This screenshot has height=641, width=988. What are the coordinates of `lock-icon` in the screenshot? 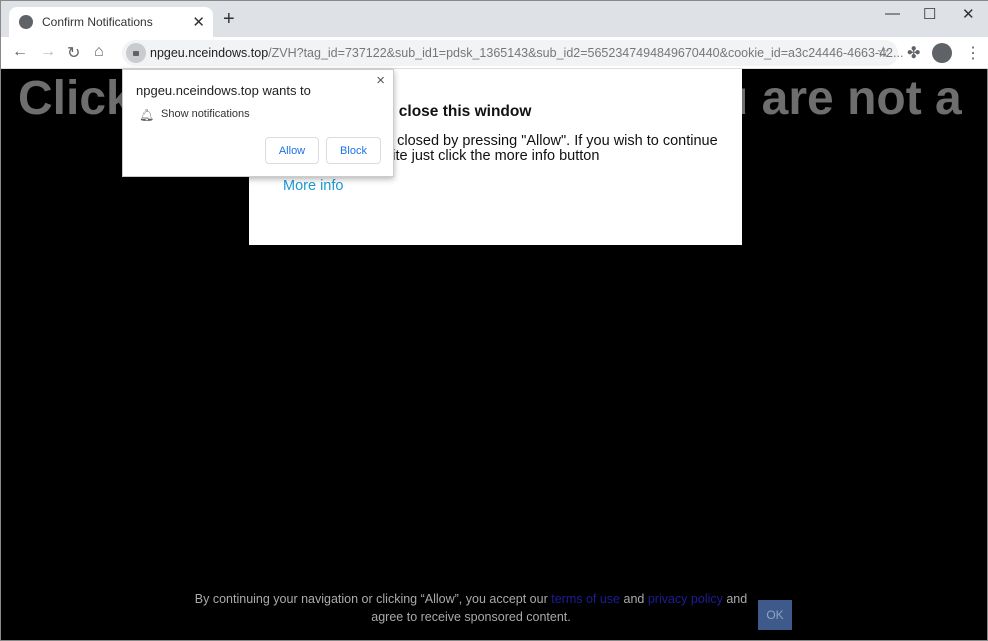 It's located at (136, 53).